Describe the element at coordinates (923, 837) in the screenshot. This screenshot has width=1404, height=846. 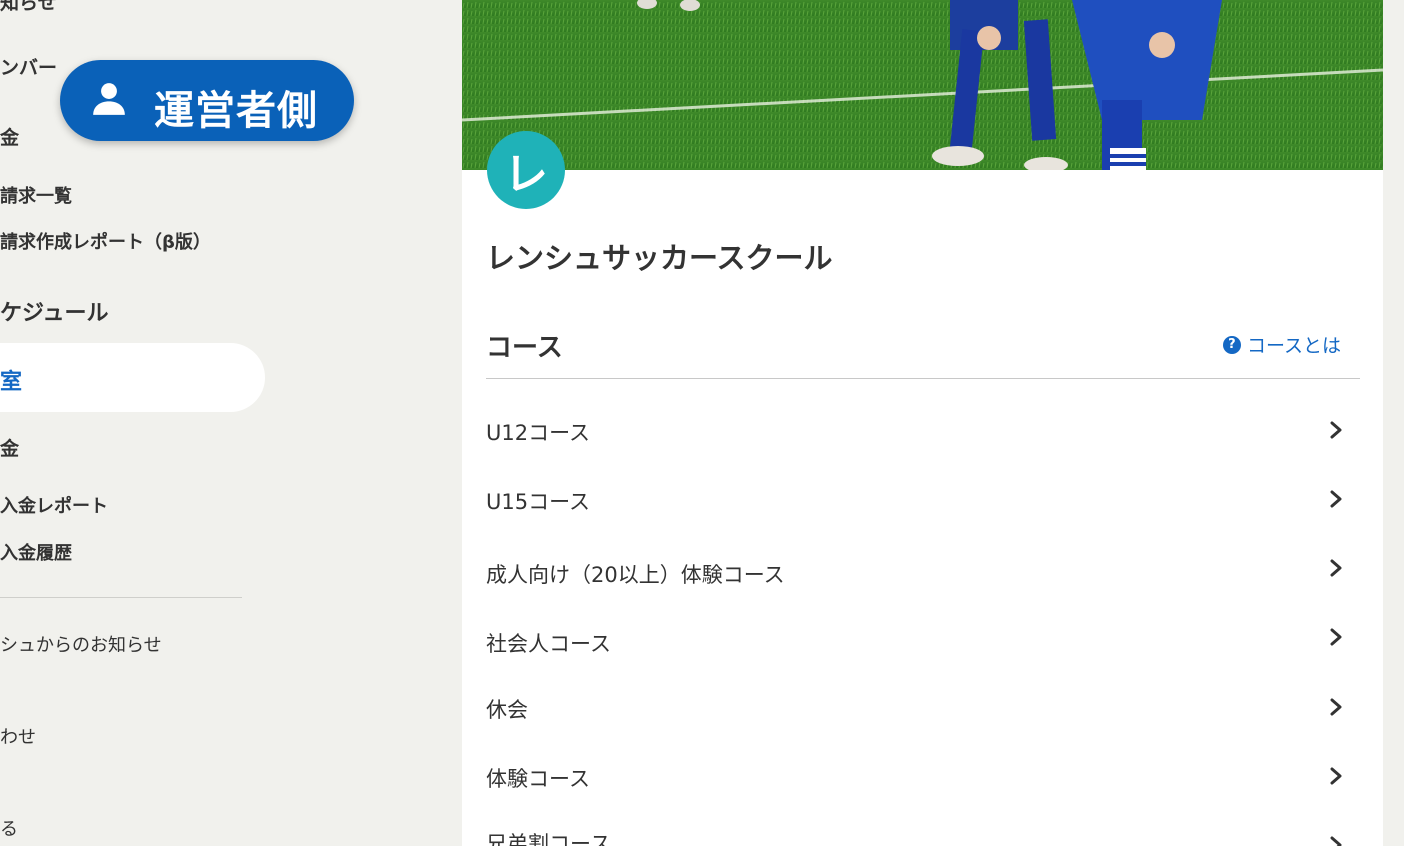
I see `course-row-sibling-discount: 兄弟割コース` at that location.